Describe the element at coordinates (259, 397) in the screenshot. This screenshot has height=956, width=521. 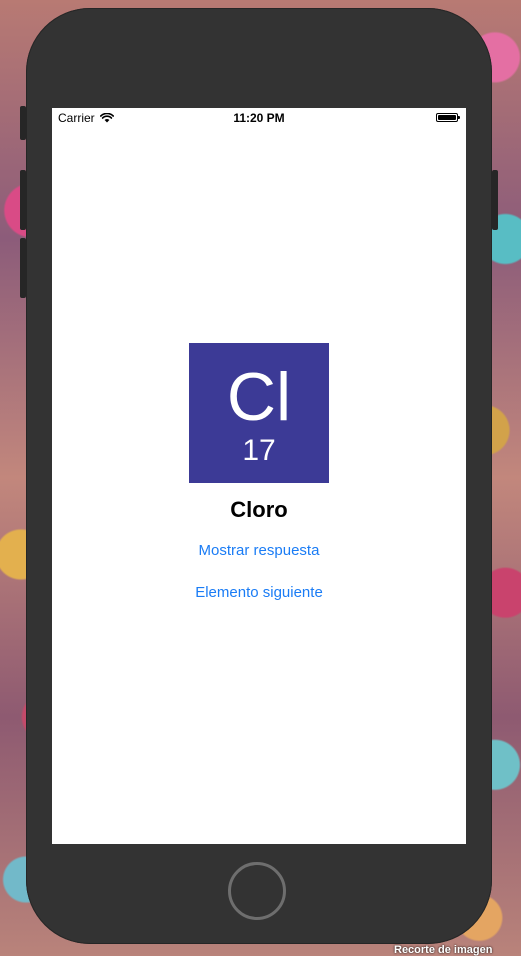
I see `element-symbol: Cl` at that location.